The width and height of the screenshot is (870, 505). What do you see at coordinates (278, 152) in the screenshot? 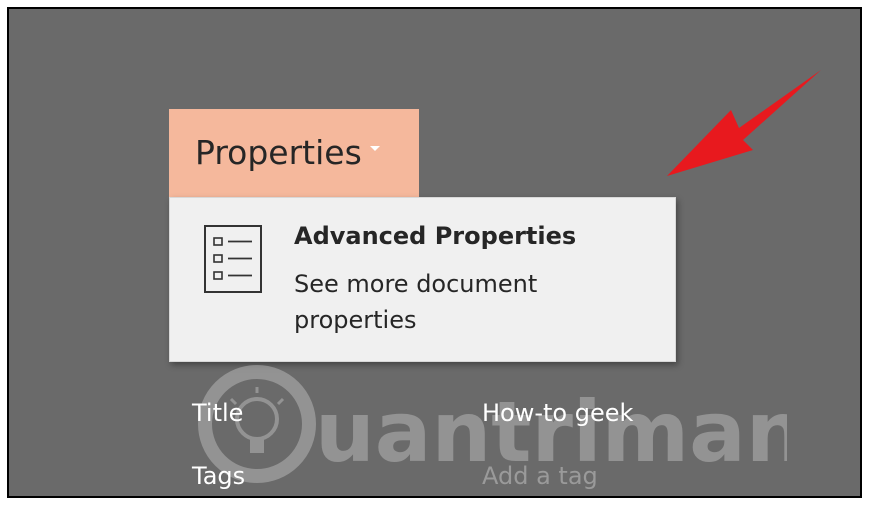
I see `properties-button-label: Properties` at bounding box center [278, 152].